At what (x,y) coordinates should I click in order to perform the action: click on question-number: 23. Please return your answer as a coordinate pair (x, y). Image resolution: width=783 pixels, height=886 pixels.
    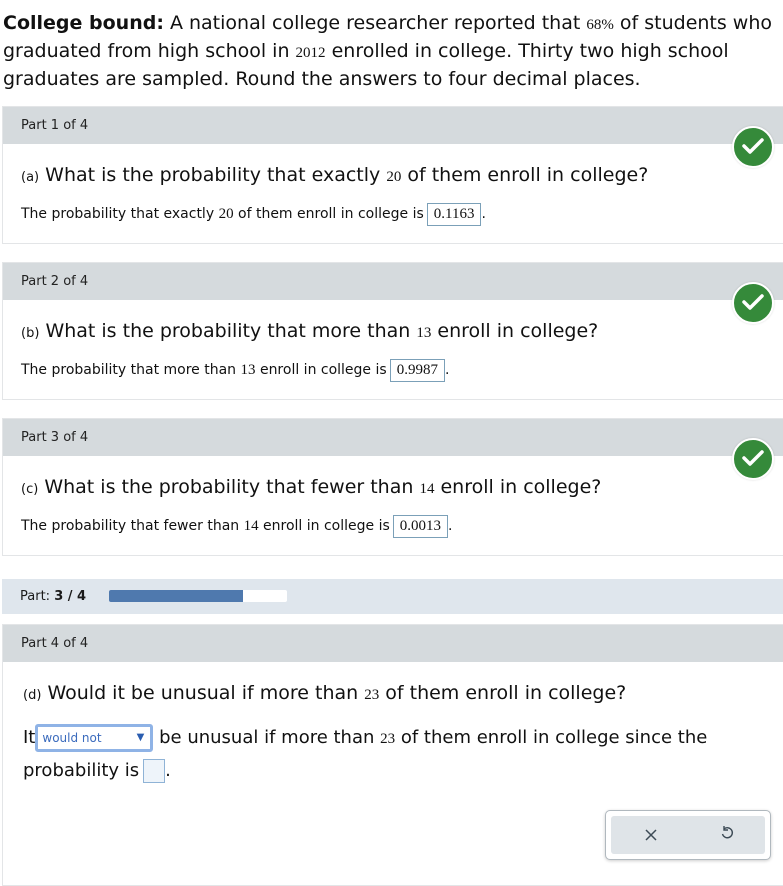
    Looking at the image, I should click on (372, 695).